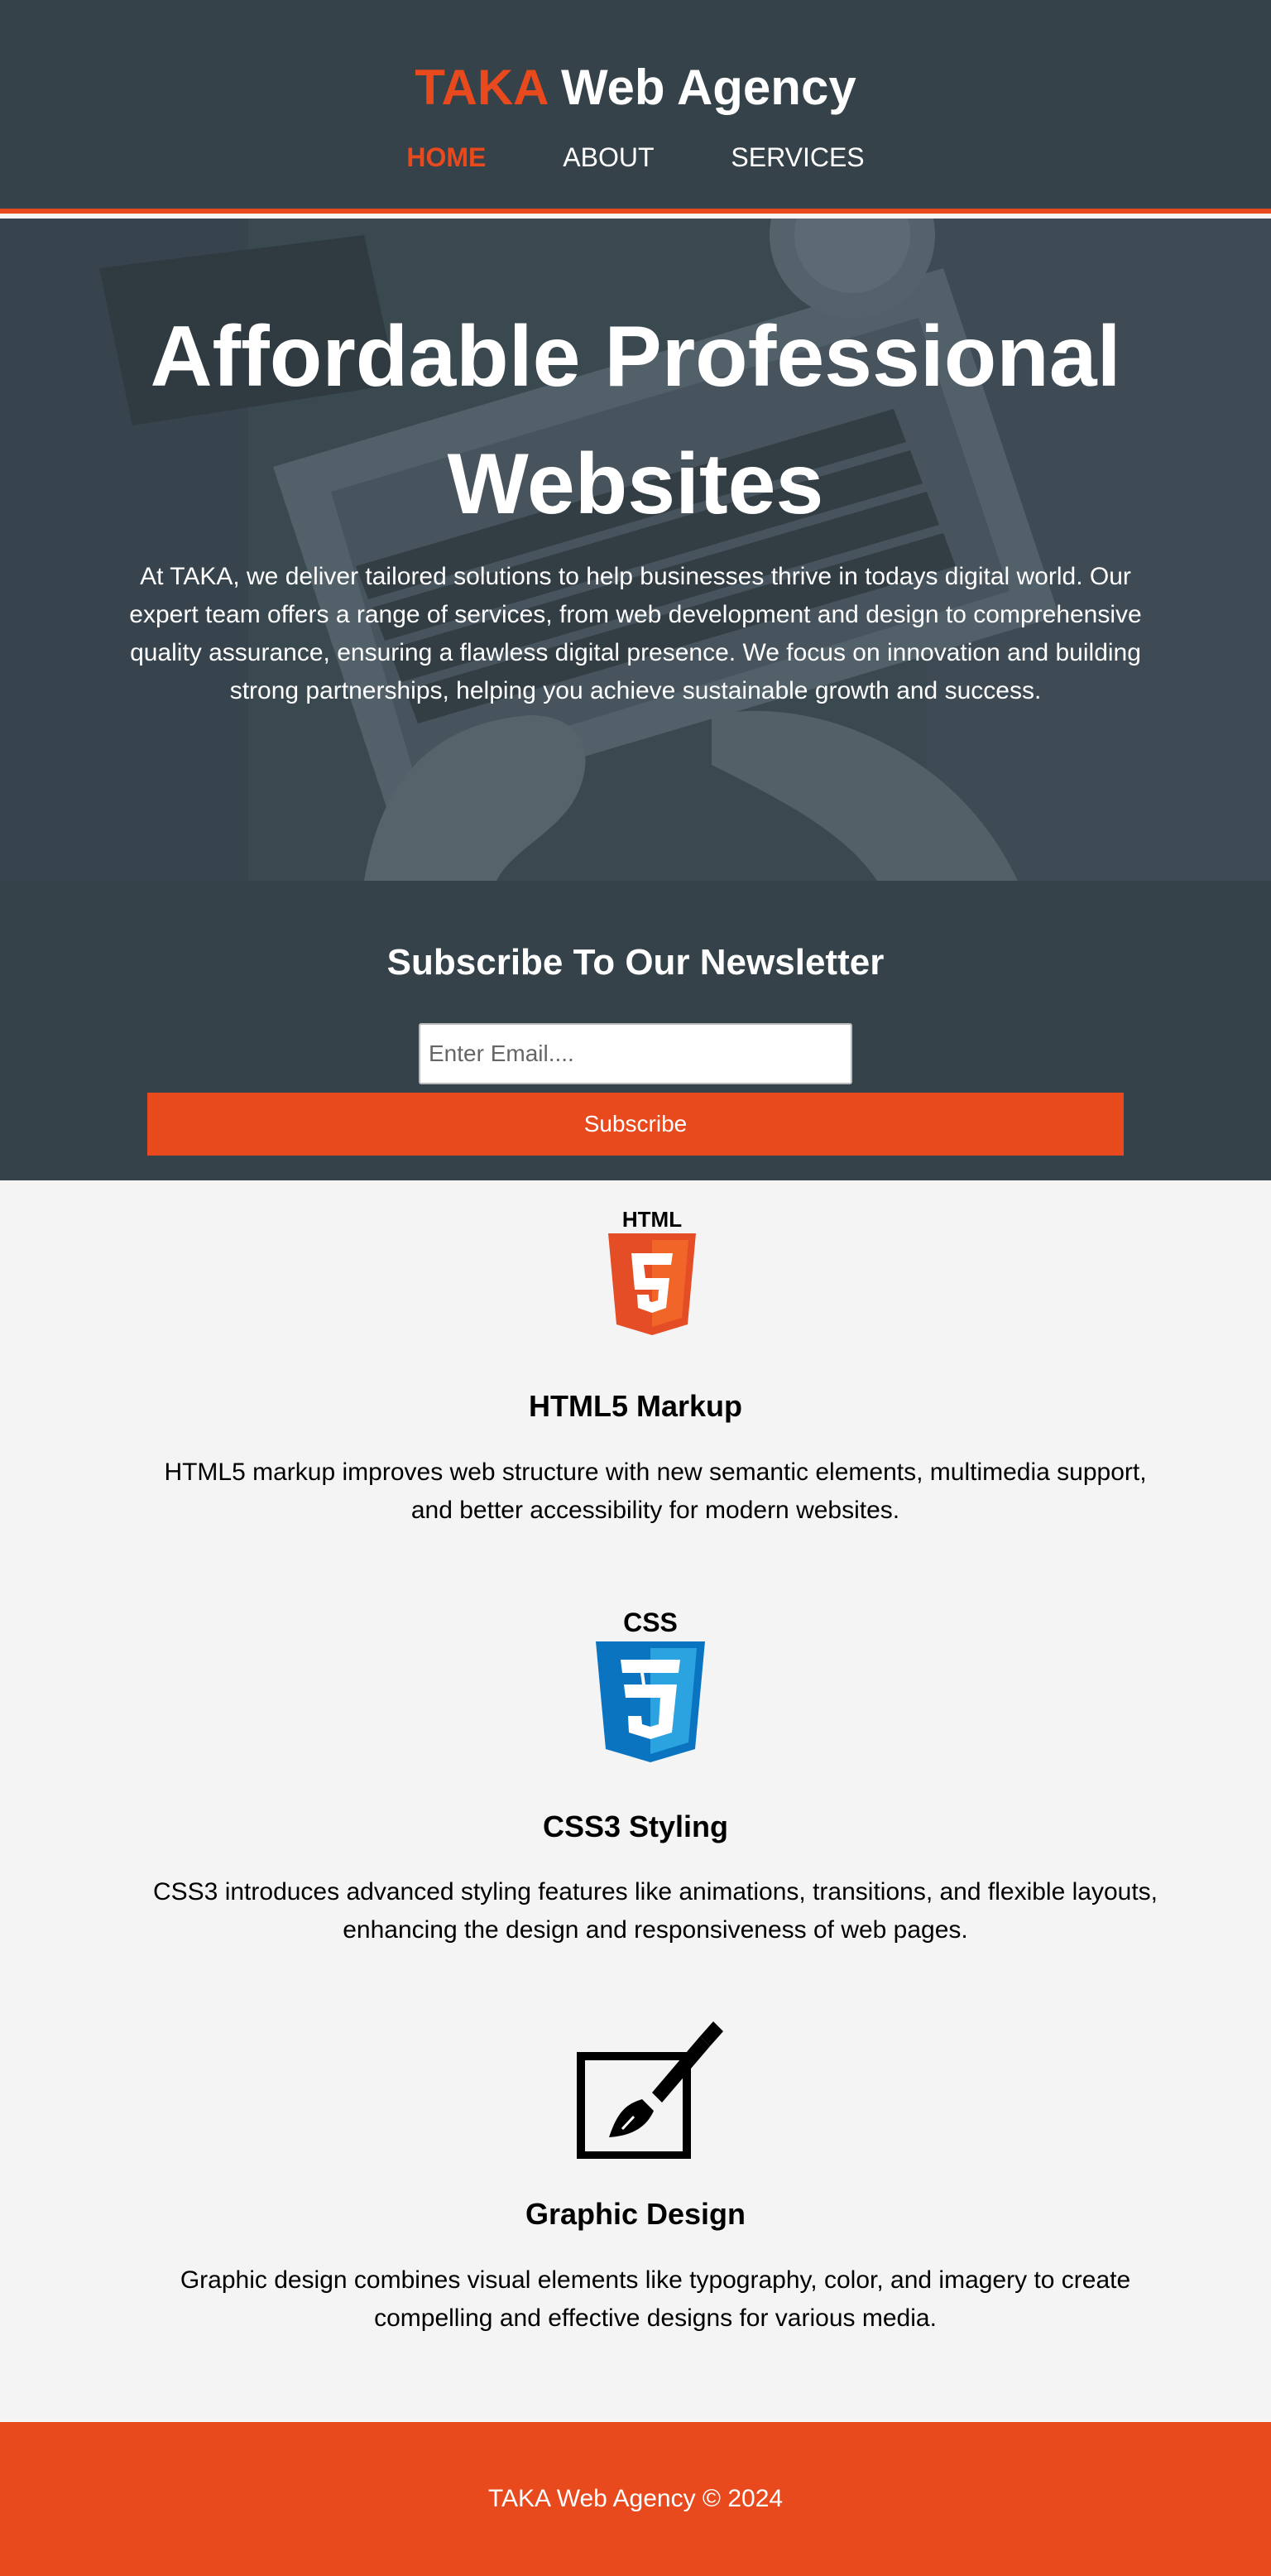 This screenshot has width=1271, height=2576. What do you see at coordinates (635, 1826) in the screenshot?
I see `css3-title: CSS3 Styling` at bounding box center [635, 1826].